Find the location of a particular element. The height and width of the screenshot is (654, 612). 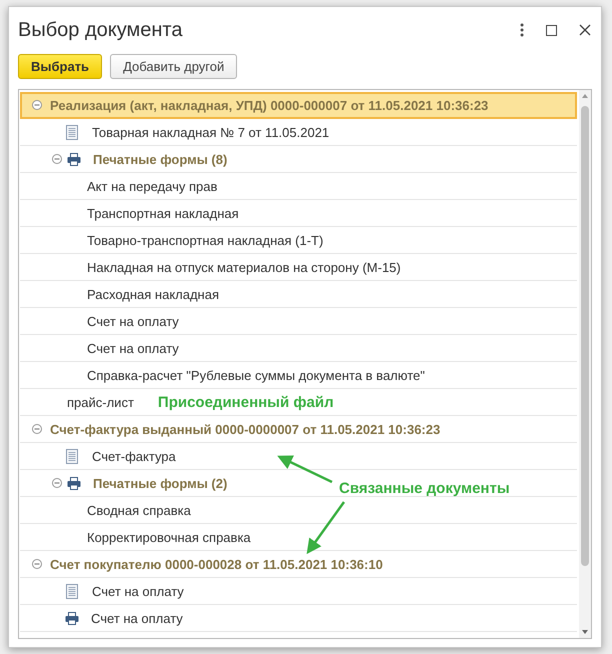

tree-row: Счет-фактура is located at coordinates (298, 456).